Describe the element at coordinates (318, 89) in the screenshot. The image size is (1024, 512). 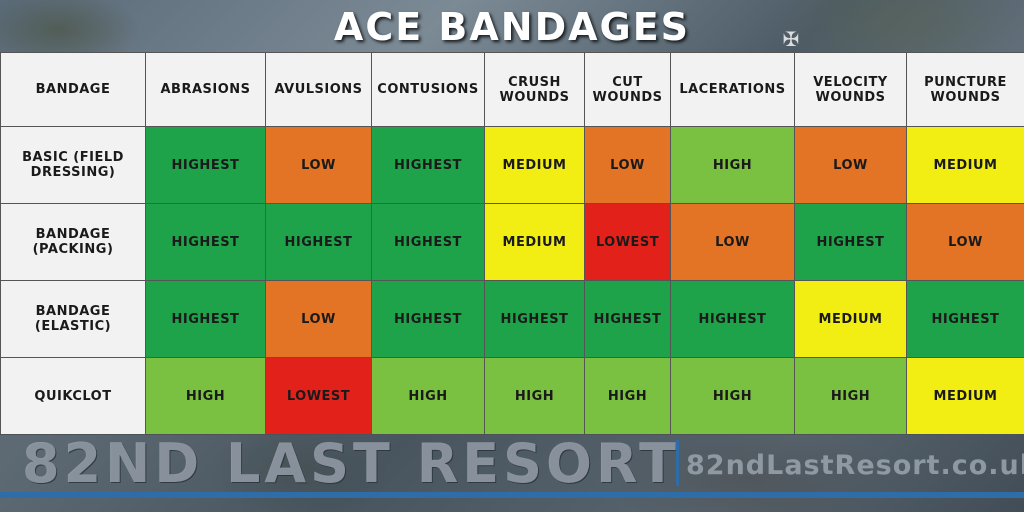
I see `header-avulsions: AVULSIONS` at that location.